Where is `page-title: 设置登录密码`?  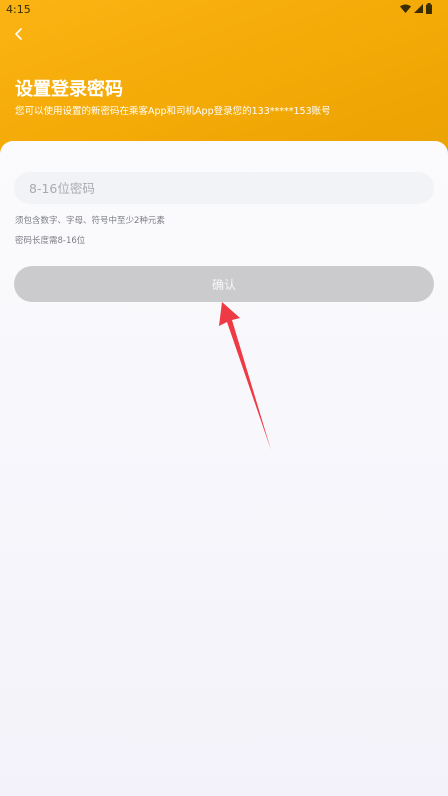
page-title: 设置登录密码 is located at coordinates (69, 89).